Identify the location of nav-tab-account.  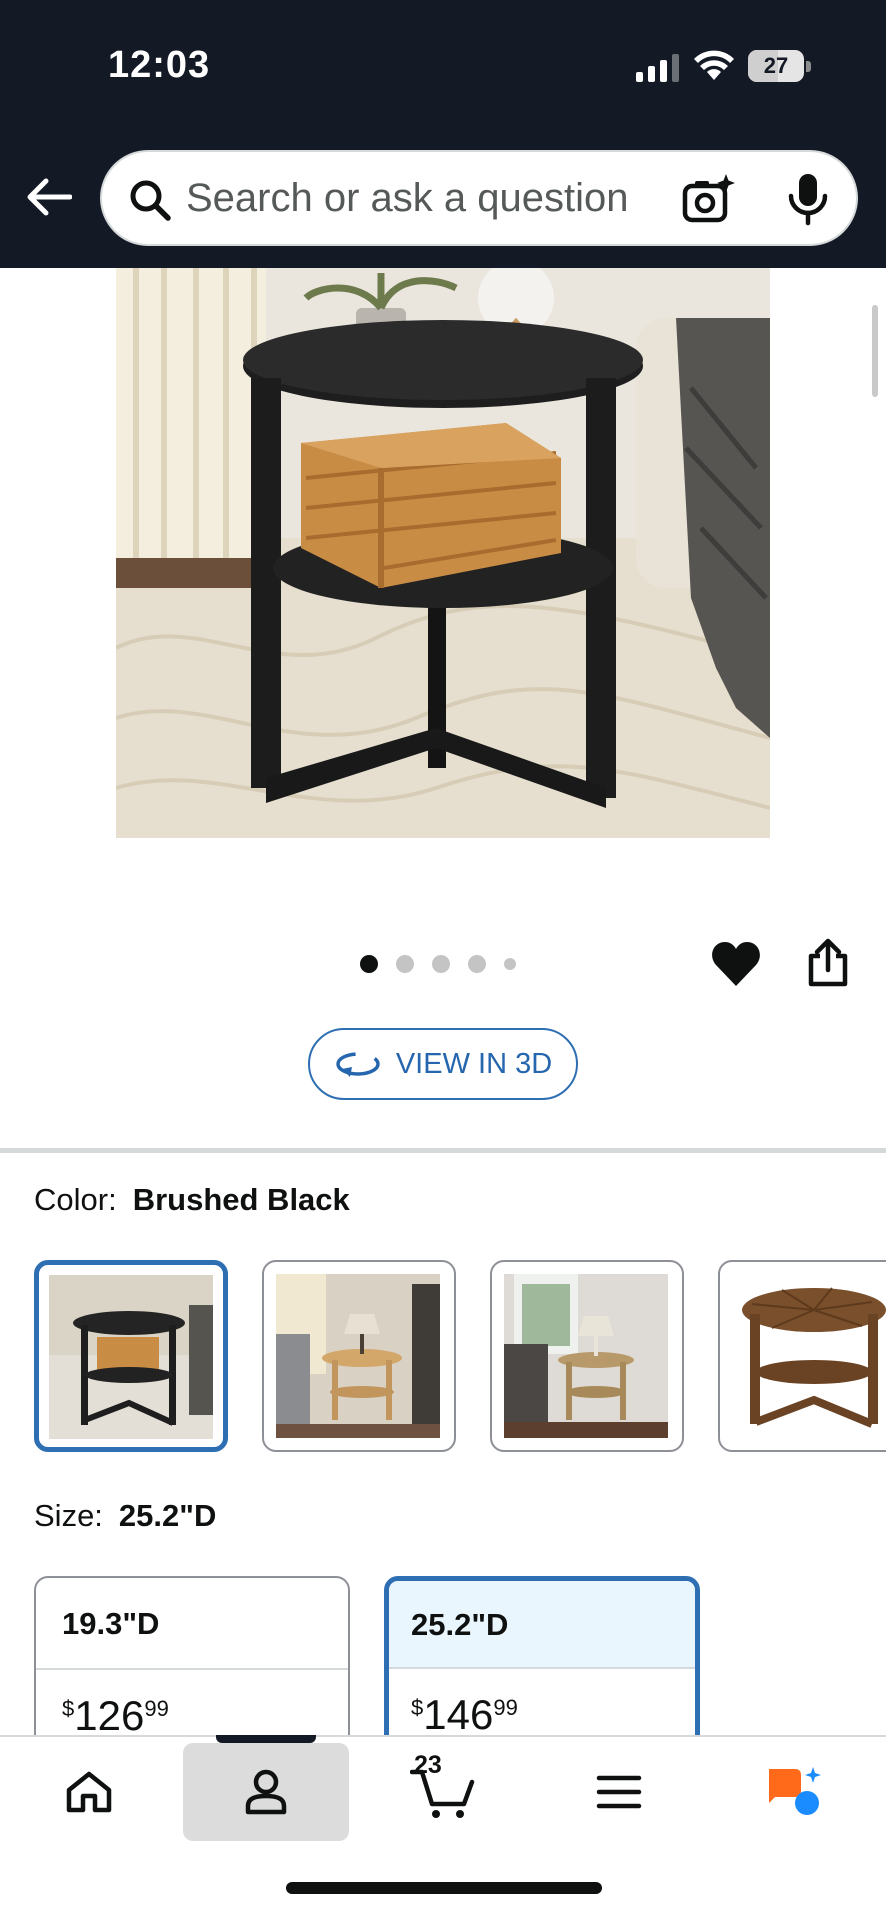
(266, 1792).